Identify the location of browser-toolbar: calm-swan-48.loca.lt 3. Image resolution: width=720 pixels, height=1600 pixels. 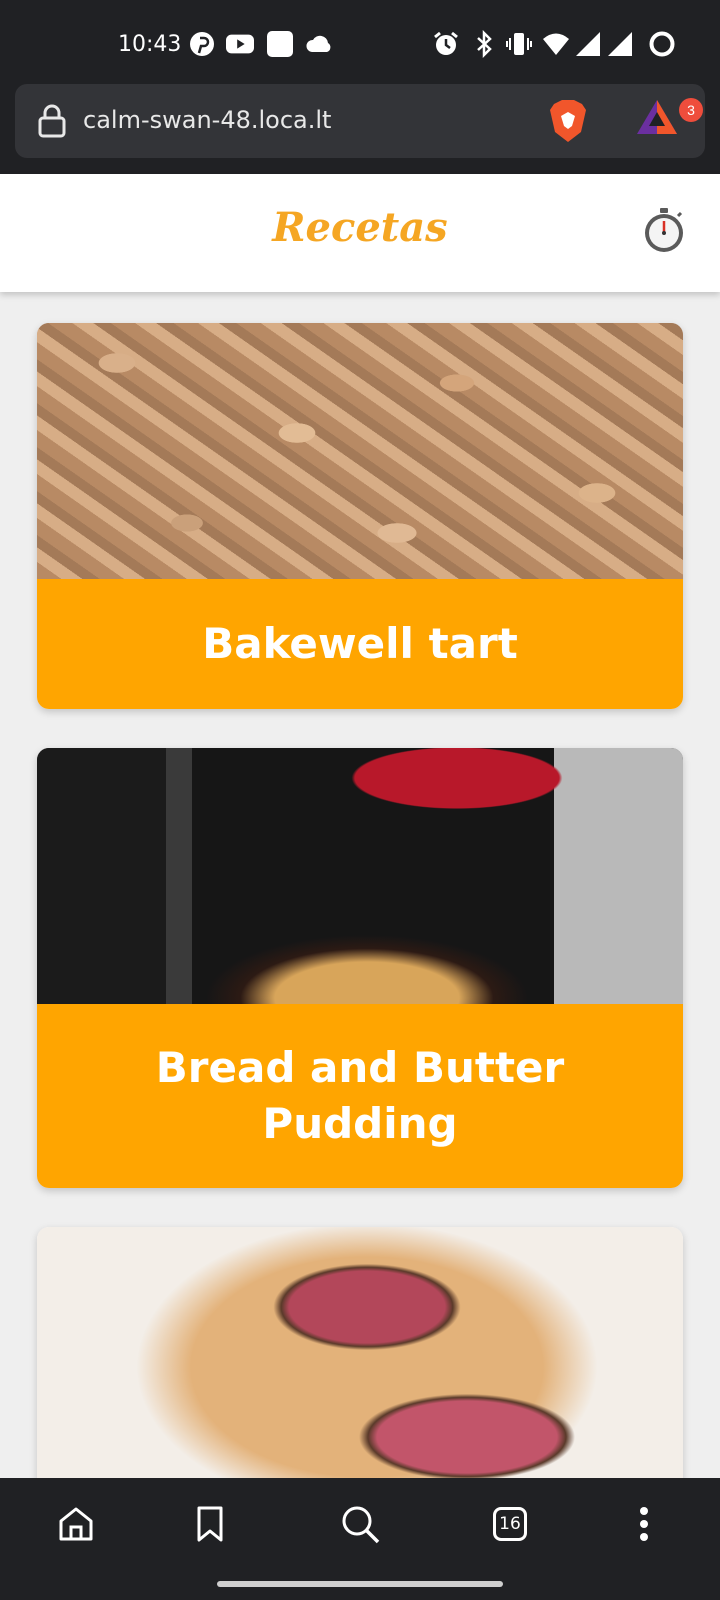
(360, 129).